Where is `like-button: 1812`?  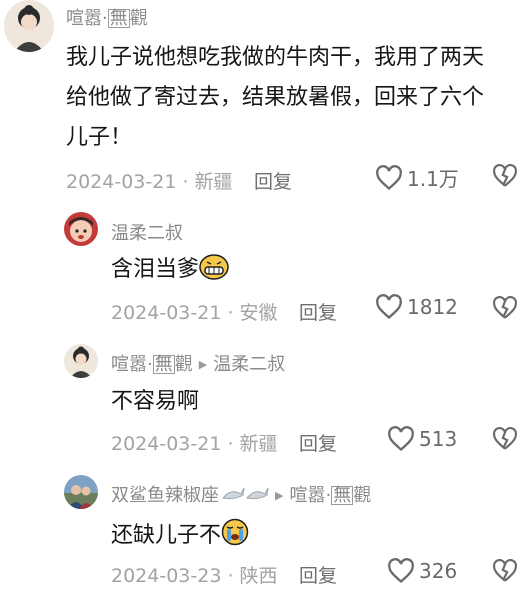
like-button: 1812 is located at coordinates (416, 307).